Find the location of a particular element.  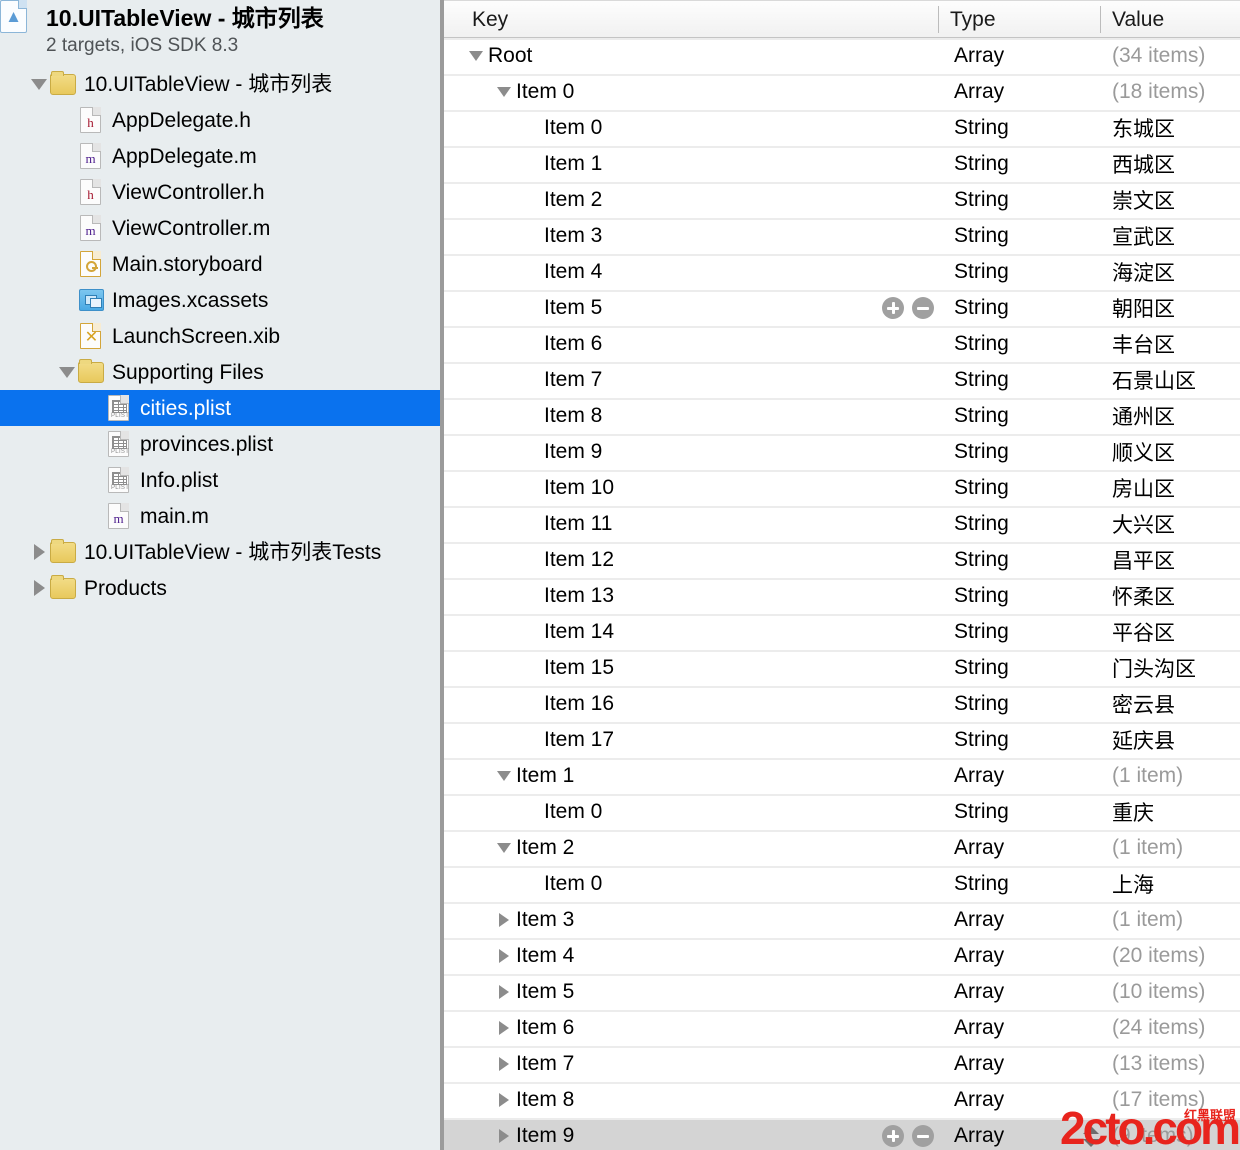

table-row: Item 2 String 崇文区 is located at coordinates (842, 200).